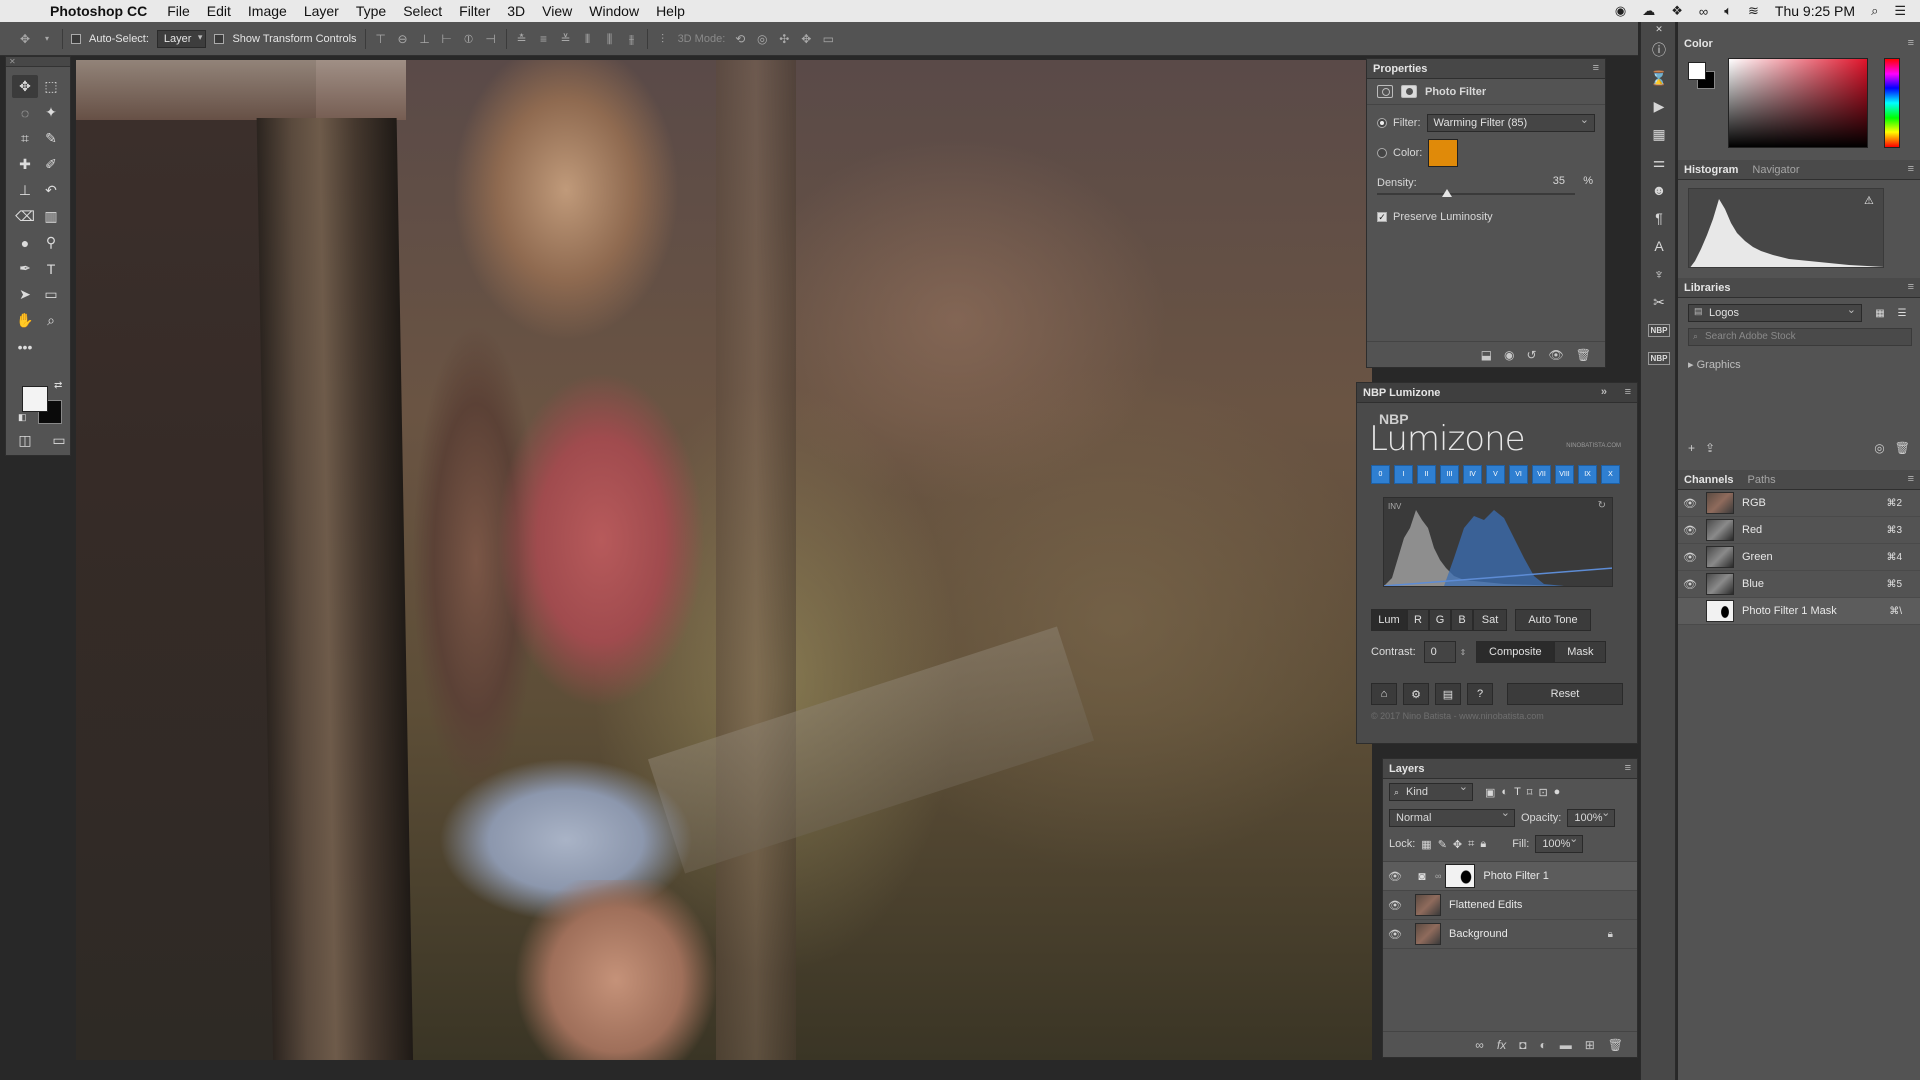 The image size is (1920, 1080). What do you see at coordinates (51, 112) in the screenshot?
I see `magic-wand-tool-icon: ✦` at bounding box center [51, 112].